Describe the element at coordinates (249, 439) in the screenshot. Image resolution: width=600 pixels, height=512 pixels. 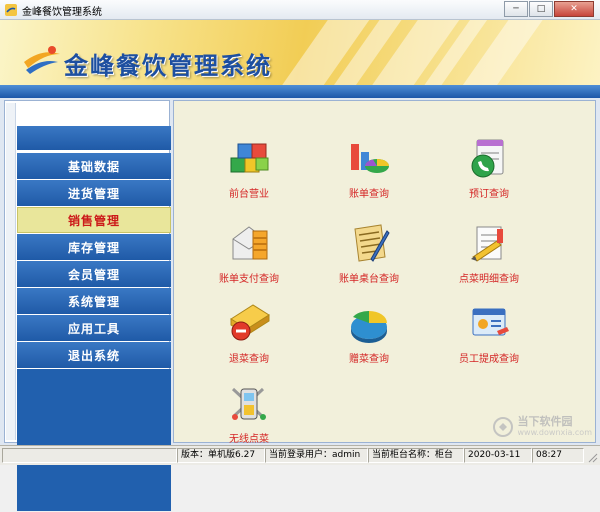
I see `func-label: 无线点菜` at that location.